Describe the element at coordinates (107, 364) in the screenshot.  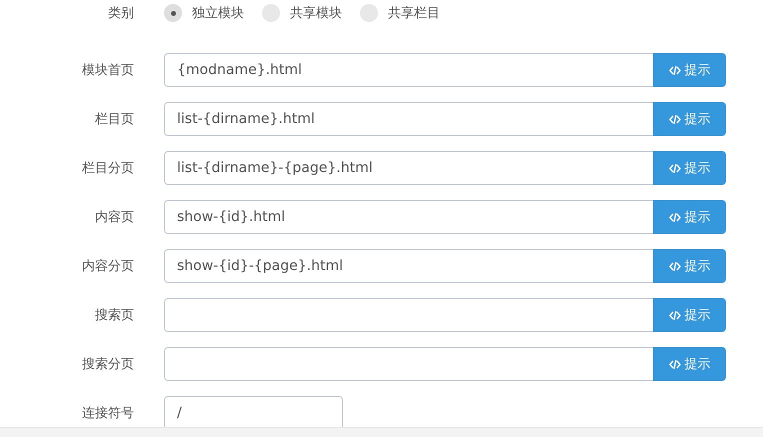
I see `field-label: 搜索分页` at that location.